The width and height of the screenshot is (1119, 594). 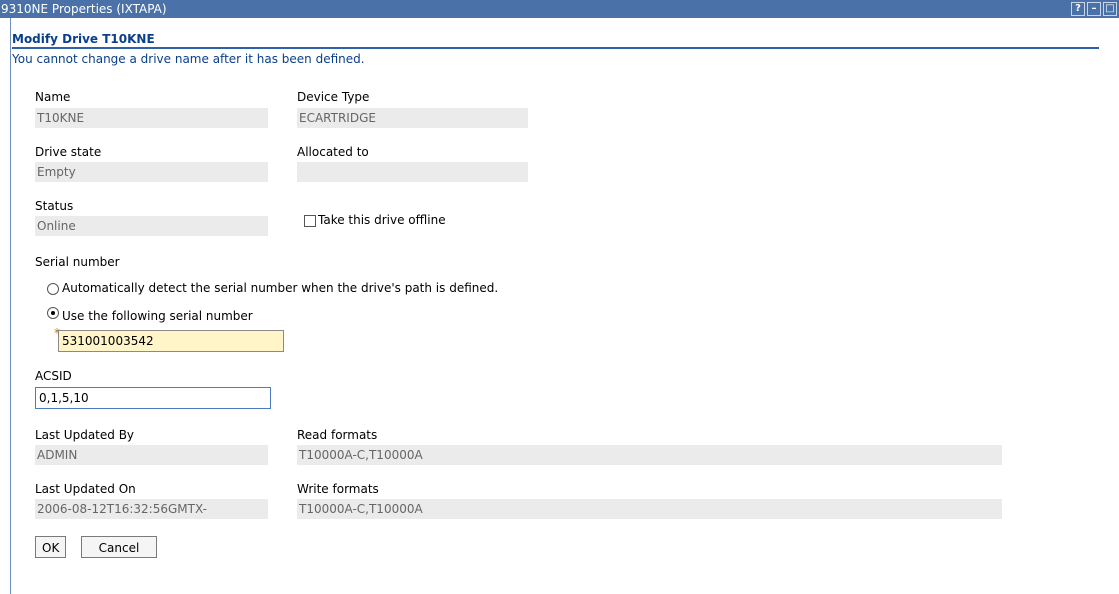 What do you see at coordinates (10, 306) in the screenshot?
I see `left-divider` at bounding box center [10, 306].